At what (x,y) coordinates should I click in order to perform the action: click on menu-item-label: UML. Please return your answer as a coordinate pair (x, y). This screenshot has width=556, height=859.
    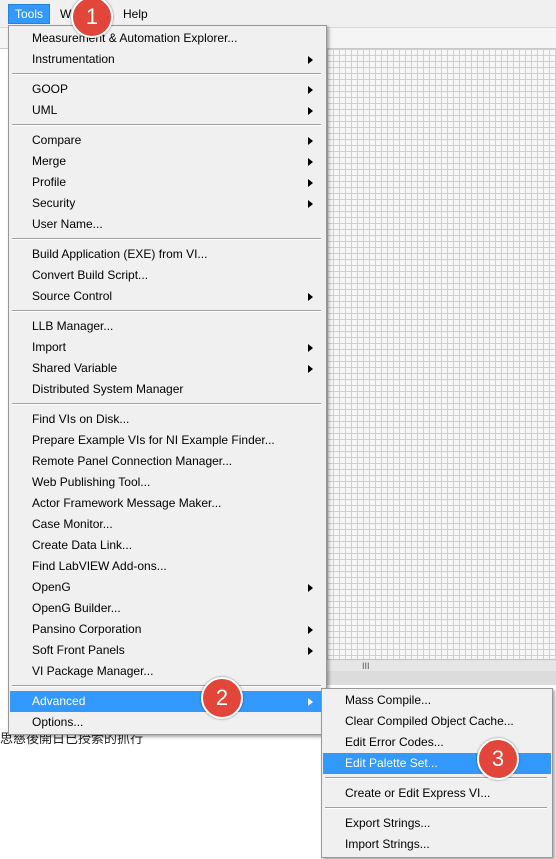
    Looking at the image, I should click on (45, 110).